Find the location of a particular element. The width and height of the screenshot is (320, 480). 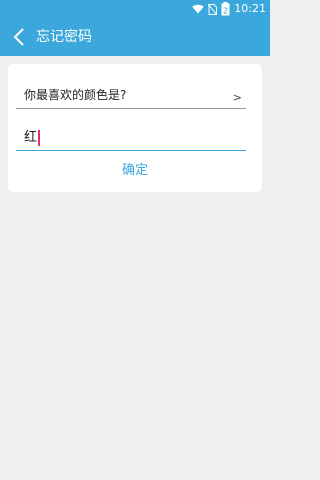

page-title: 忘记密码 is located at coordinates (64, 37).